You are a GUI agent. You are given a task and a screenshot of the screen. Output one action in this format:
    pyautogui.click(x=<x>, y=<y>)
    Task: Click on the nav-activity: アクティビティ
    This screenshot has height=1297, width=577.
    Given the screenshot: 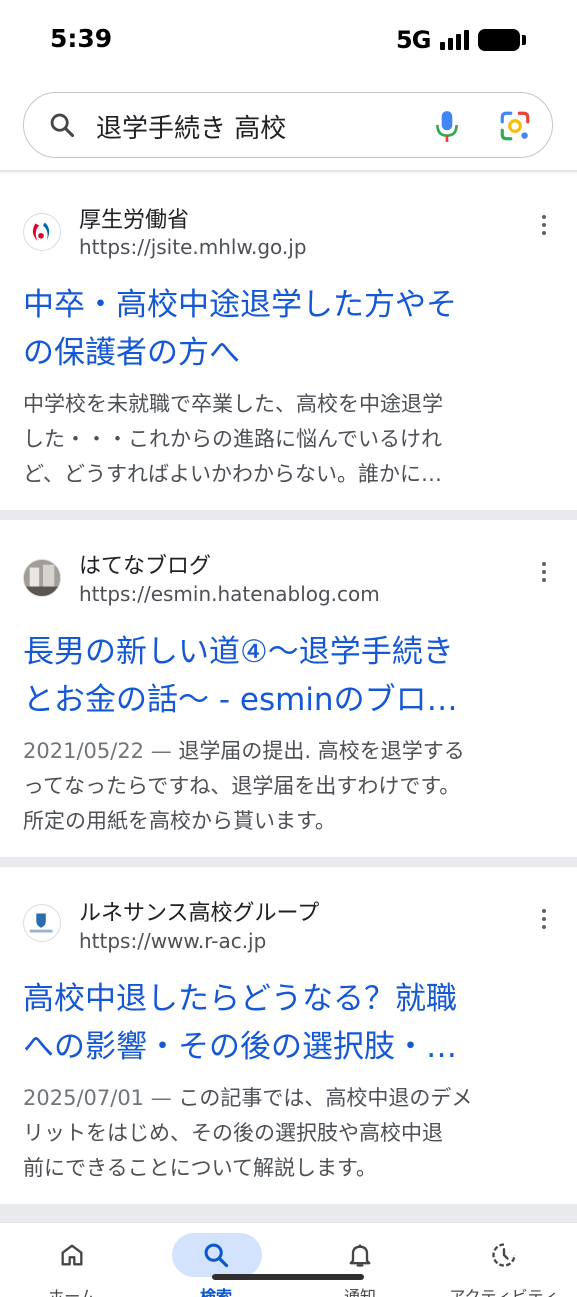 What is the action you would take?
    pyautogui.click(x=504, y=1260)
    